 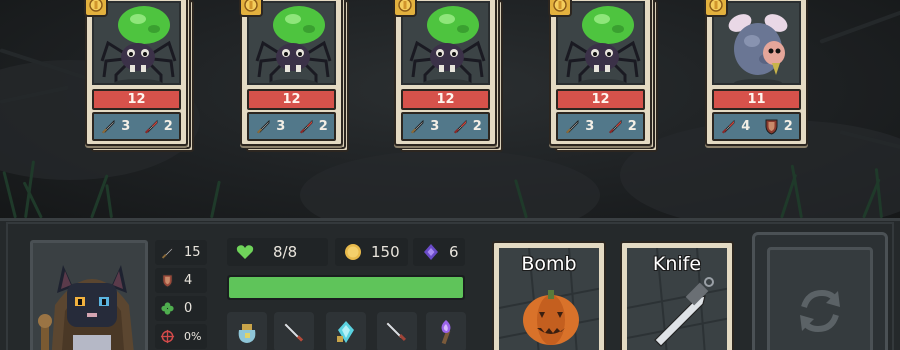 I want to click on deck-reshuffle-button, so click(x=820, y=291).